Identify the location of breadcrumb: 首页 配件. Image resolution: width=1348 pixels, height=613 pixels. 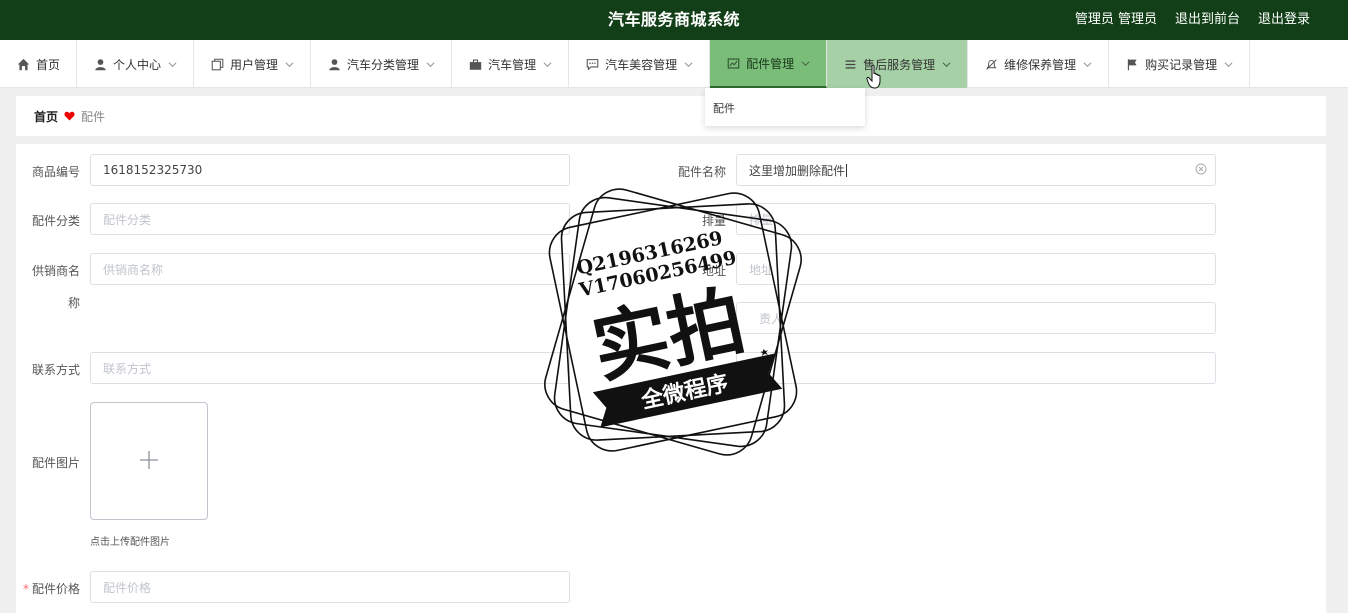
(671, 116).